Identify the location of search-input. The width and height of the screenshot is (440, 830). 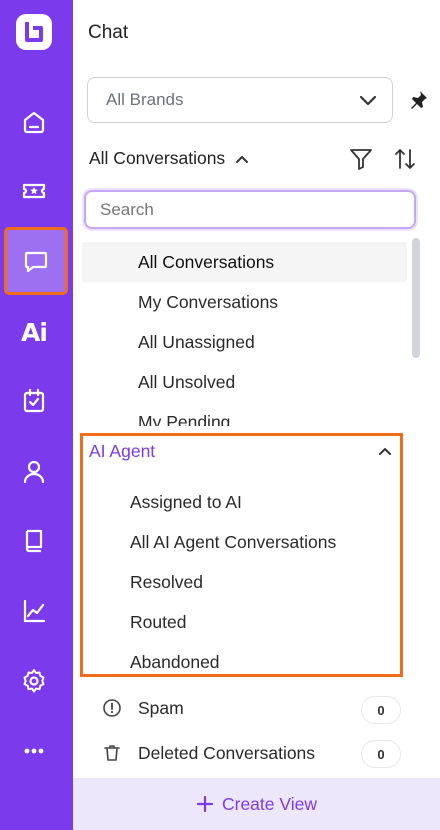
(250, 209).